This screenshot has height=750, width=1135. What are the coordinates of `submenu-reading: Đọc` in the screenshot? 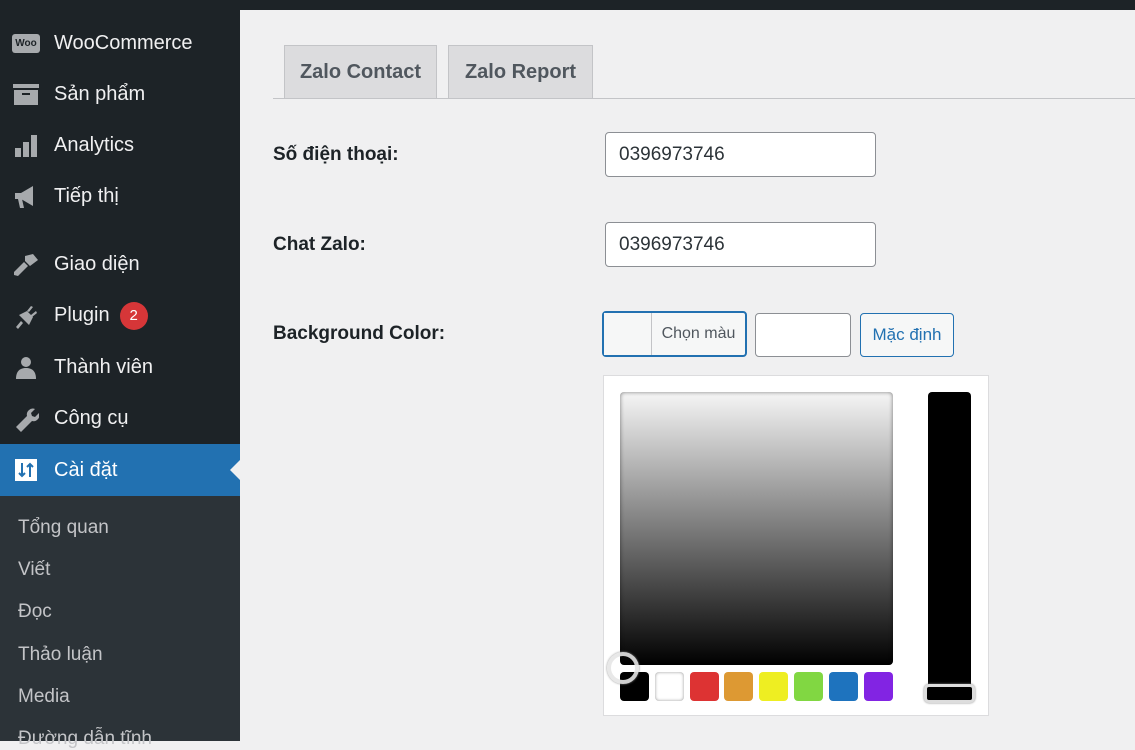 It's located at (35, 612).